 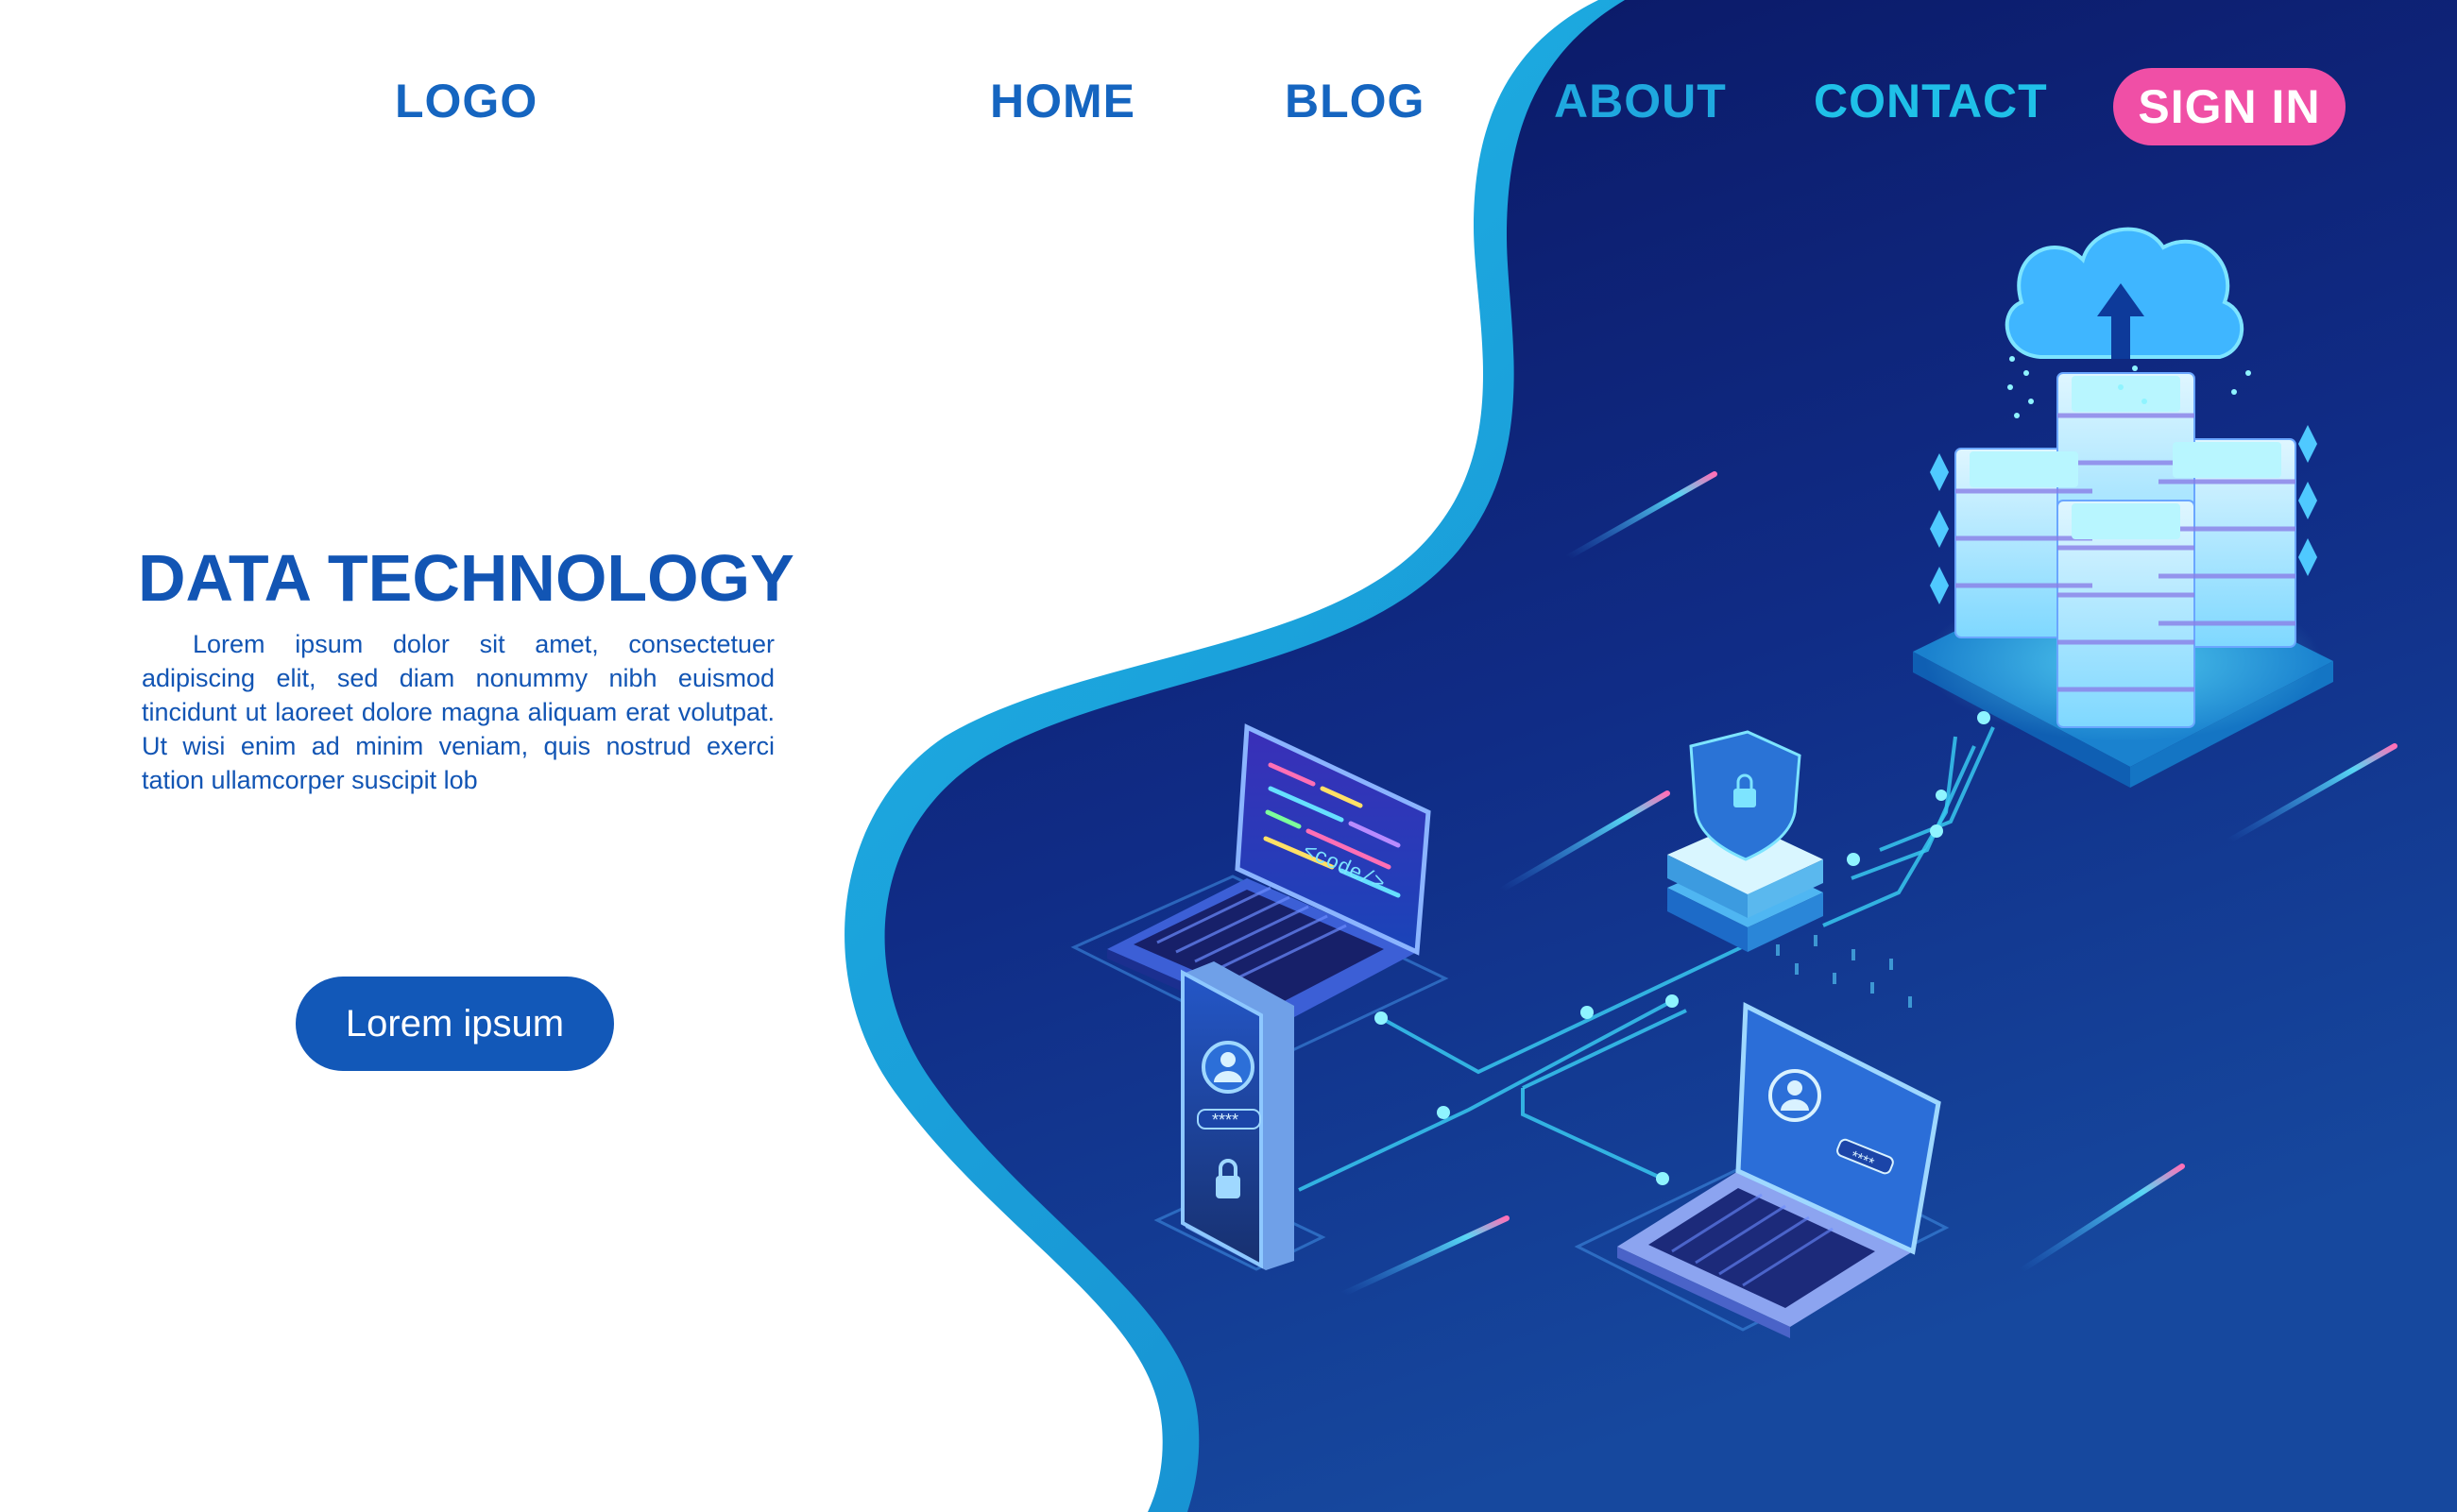 I want to click on nav-home-link: HOME, so click(x=1062, y=101).